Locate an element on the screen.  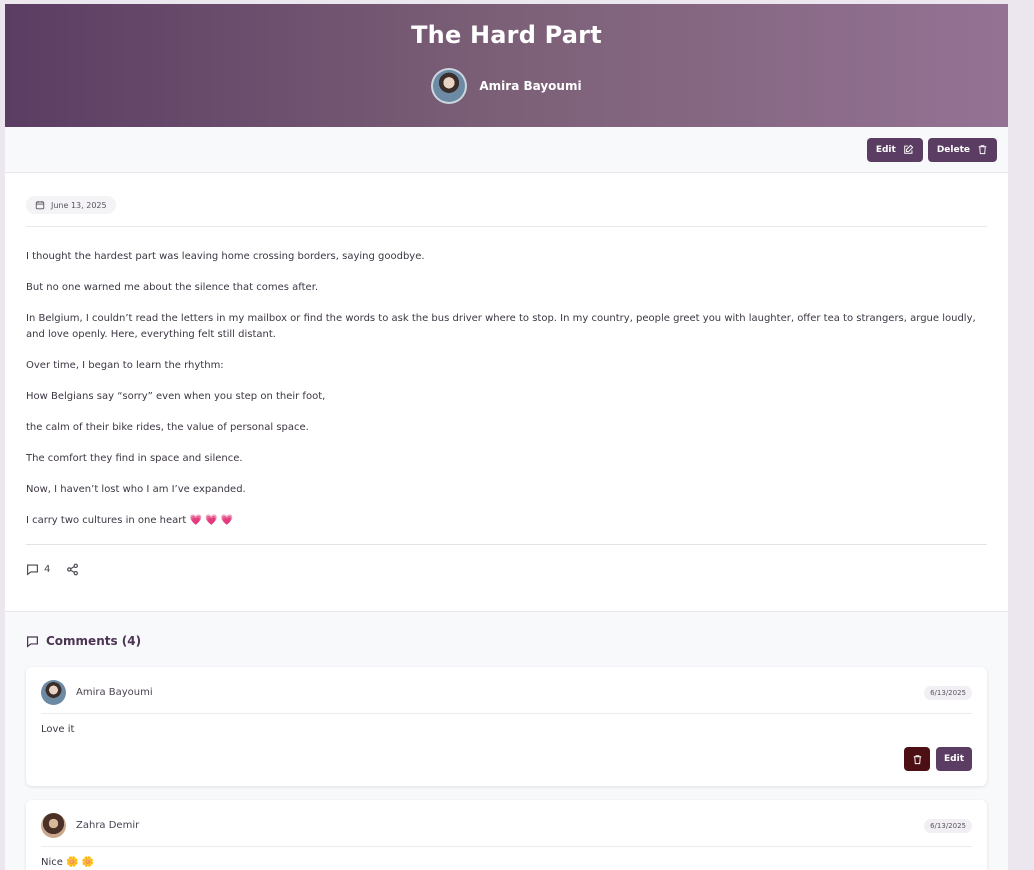
post-footer: 4 is located at coordinates (506, 568).